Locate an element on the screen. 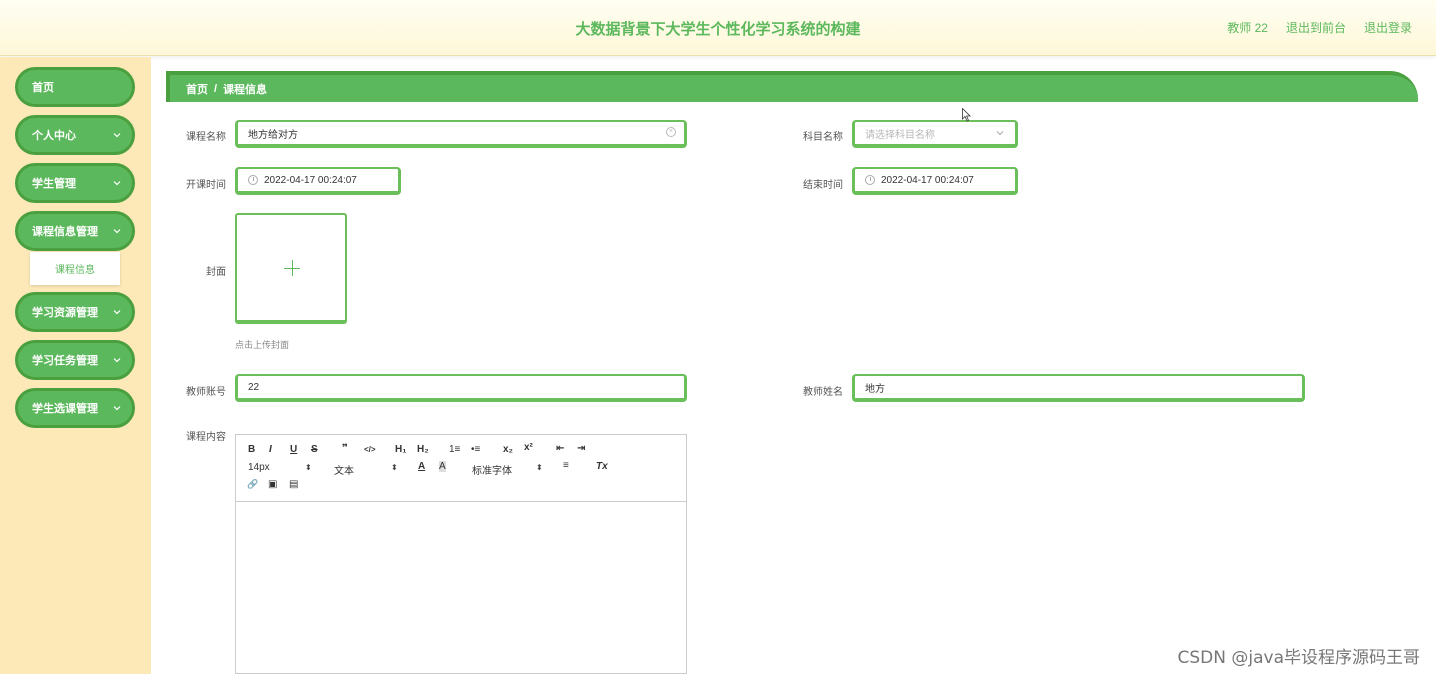 The width and height of the screenshot is (1436, 674). breadcrumb-home: 首页 is located at coordinates (197, 89).